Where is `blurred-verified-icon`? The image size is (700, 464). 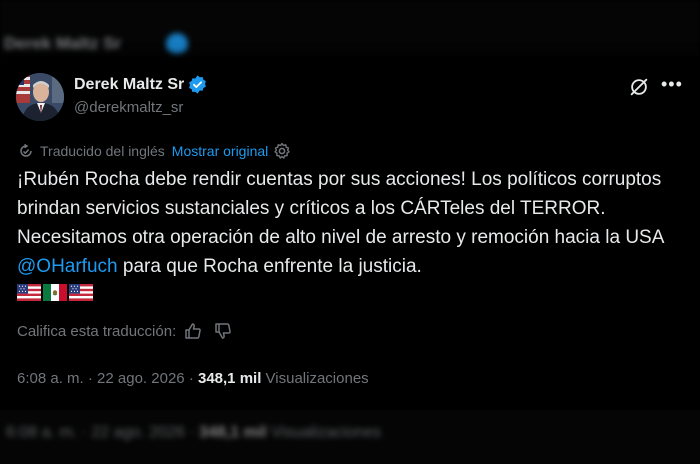
blurred-verified-icon is located at coordinates (177, 44).